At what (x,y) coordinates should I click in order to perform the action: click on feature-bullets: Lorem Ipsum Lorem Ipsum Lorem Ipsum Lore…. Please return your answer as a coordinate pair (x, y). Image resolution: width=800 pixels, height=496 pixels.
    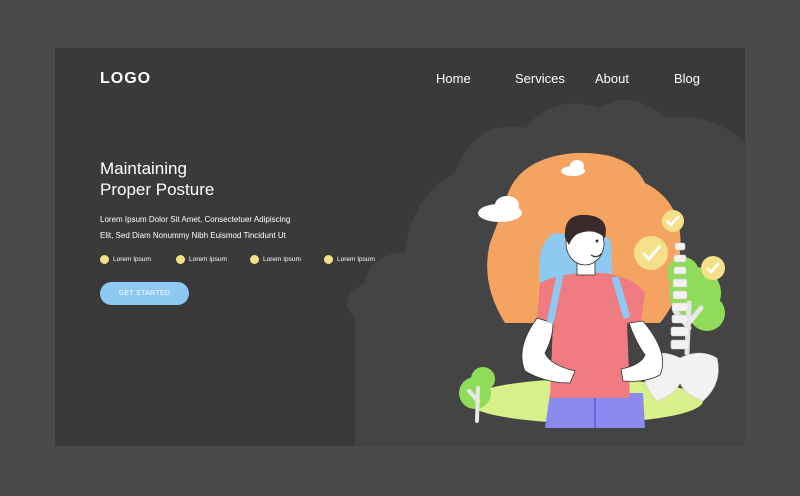
    Looking at the image, I should click on (250, 262).